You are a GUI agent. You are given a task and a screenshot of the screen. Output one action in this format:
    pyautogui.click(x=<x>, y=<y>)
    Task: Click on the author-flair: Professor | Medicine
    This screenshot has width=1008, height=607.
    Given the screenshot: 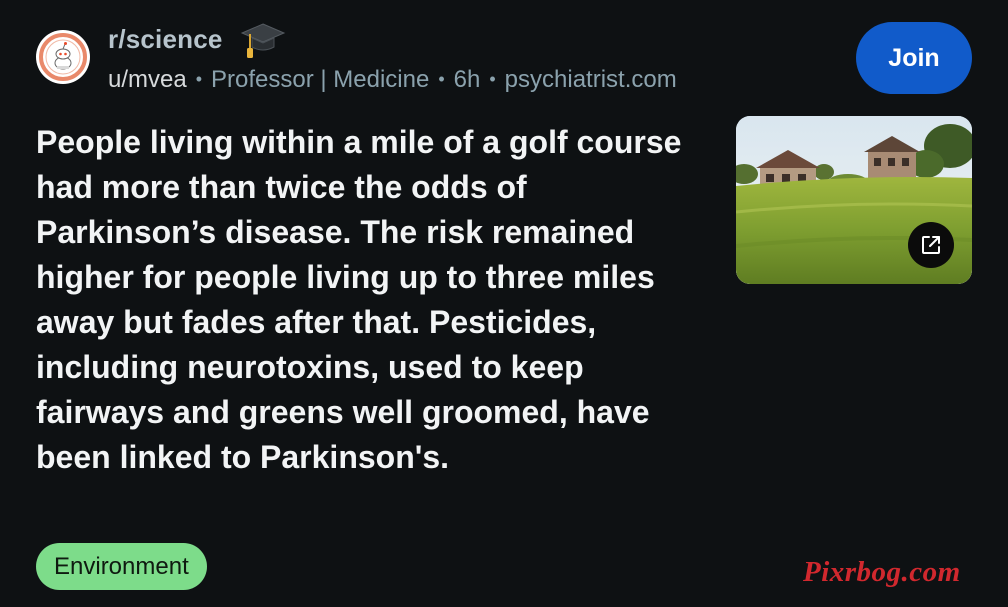 What is the action you would take?
    pyautogui.click(x=320, y=79)
    